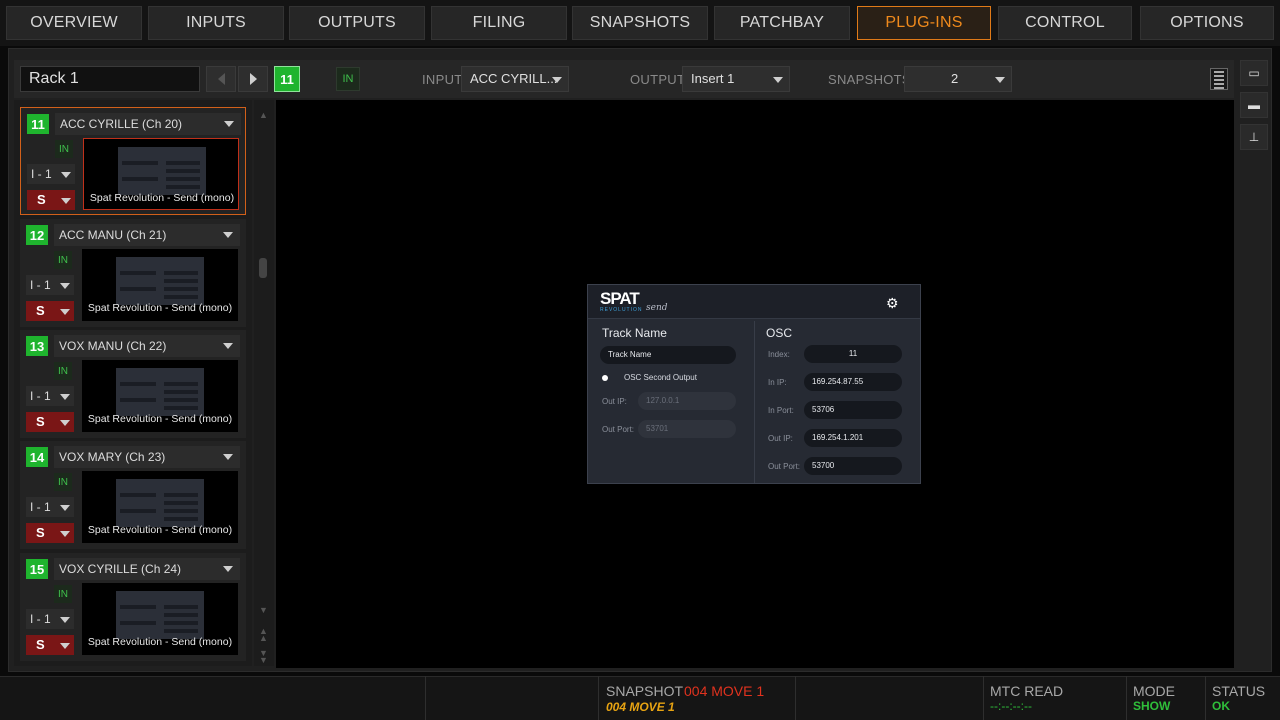 This screenshot has height=720, width=1280. What do you see at coordinates (687, 401) in the screenshot?
I see `second-out-ip-input: 127.0.0.1` at bounding box center [687, 401].